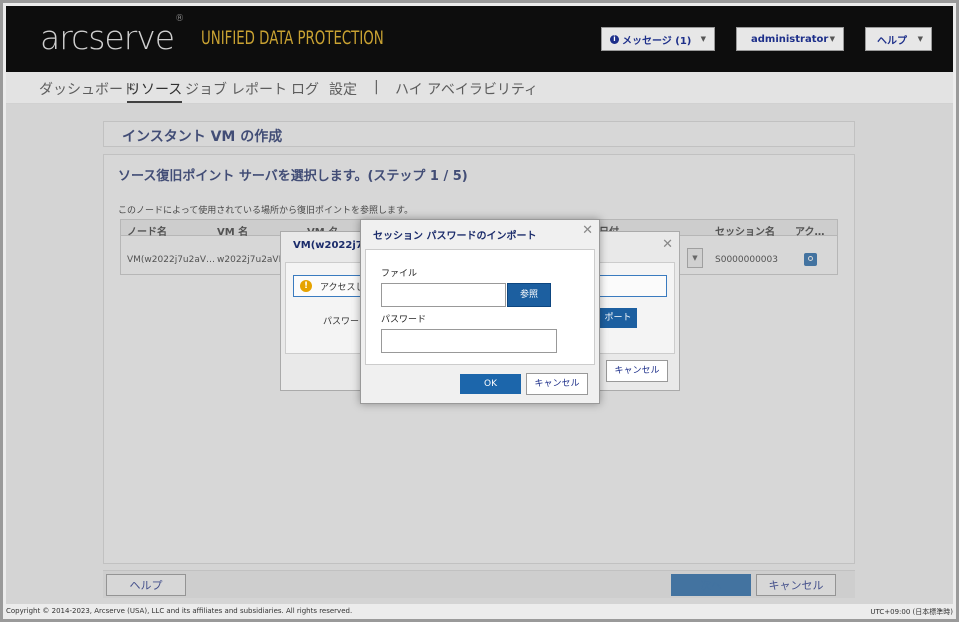 This screenshot has height=622, width=959. I want to click on user-label: administrator, so click(790, 39).